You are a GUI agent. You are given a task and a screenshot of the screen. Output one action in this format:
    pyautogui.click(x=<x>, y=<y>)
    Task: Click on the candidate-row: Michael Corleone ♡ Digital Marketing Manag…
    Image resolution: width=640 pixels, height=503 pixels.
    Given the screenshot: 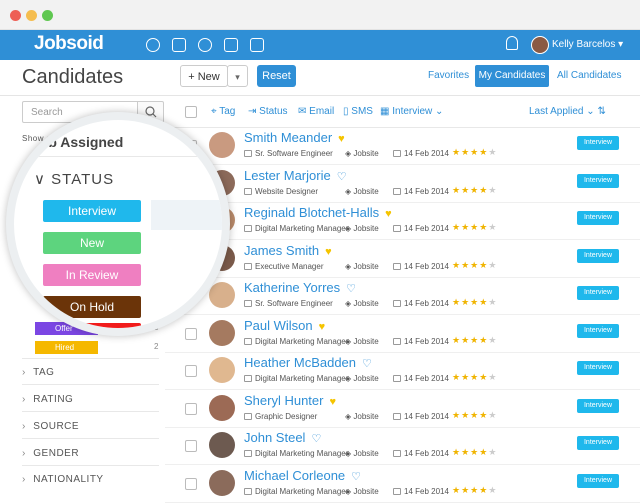 What is the action you would take?
    pyautogui.click(x=402, y=484)
    